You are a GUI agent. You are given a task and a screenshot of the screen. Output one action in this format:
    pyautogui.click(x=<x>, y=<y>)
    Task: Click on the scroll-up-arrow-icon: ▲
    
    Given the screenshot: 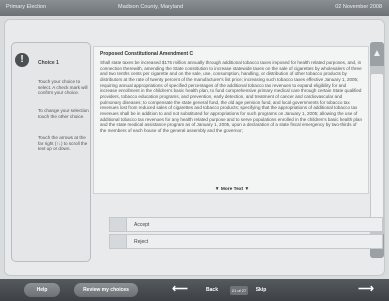 What is the action you would take?
    pyautogui.click(x=377, y=54)
    